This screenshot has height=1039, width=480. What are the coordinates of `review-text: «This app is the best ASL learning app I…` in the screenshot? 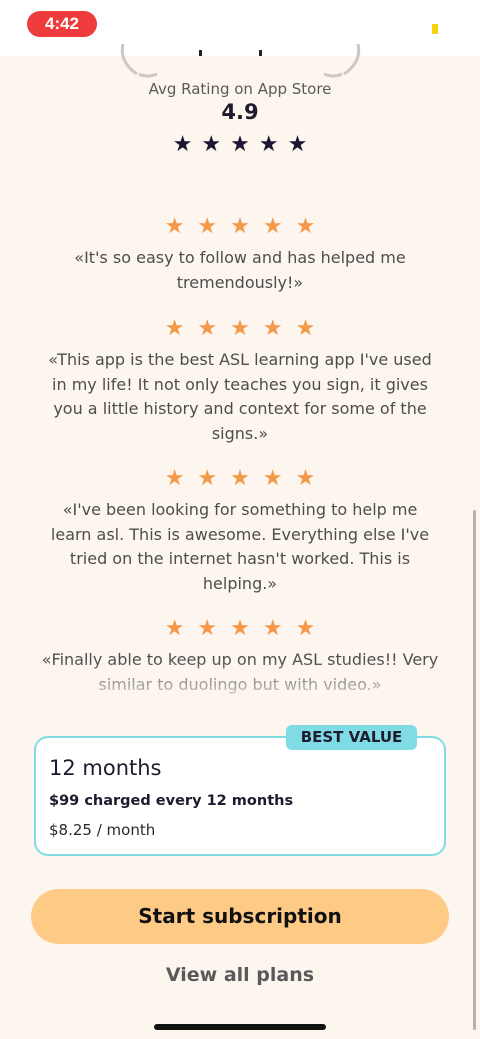 It's located at (240, 396).